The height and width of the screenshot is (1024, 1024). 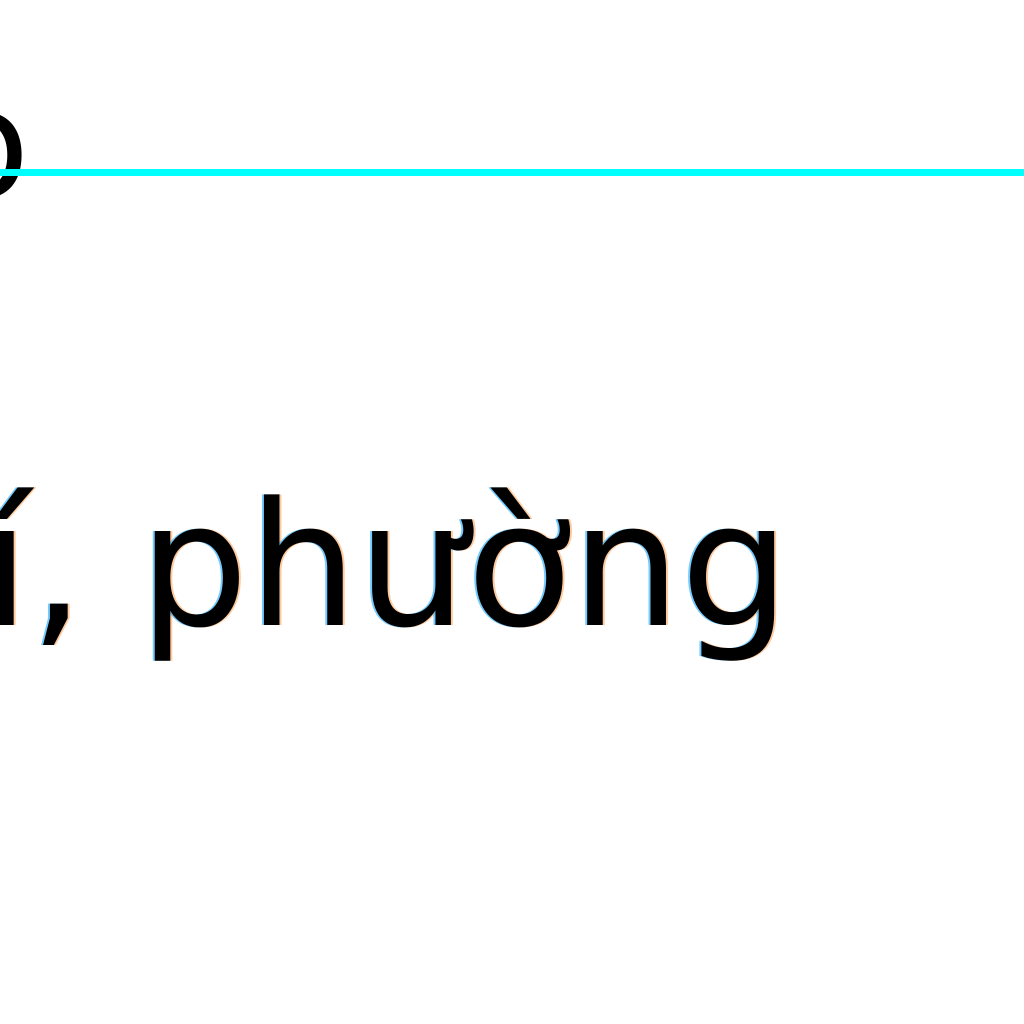 I want to click on top-glyph-fragment: o, so click(x=15, y=145).